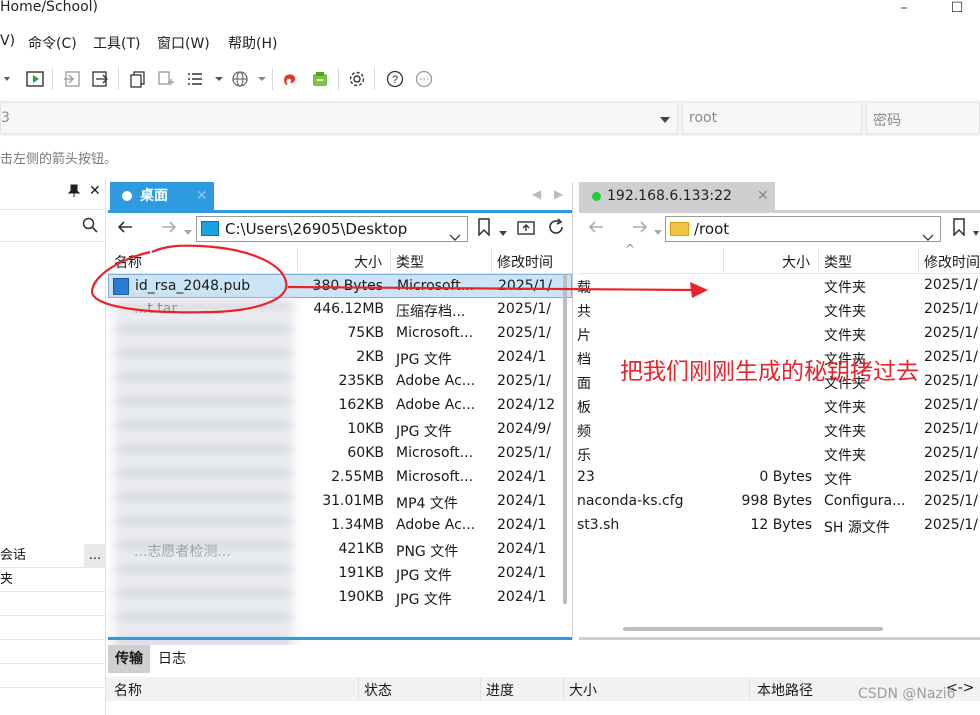 The image size is (980, 715). What do you see at coordinates (100, 79) in the screenshot?
I see `session-out-icon` at bounding box center [100, 79].